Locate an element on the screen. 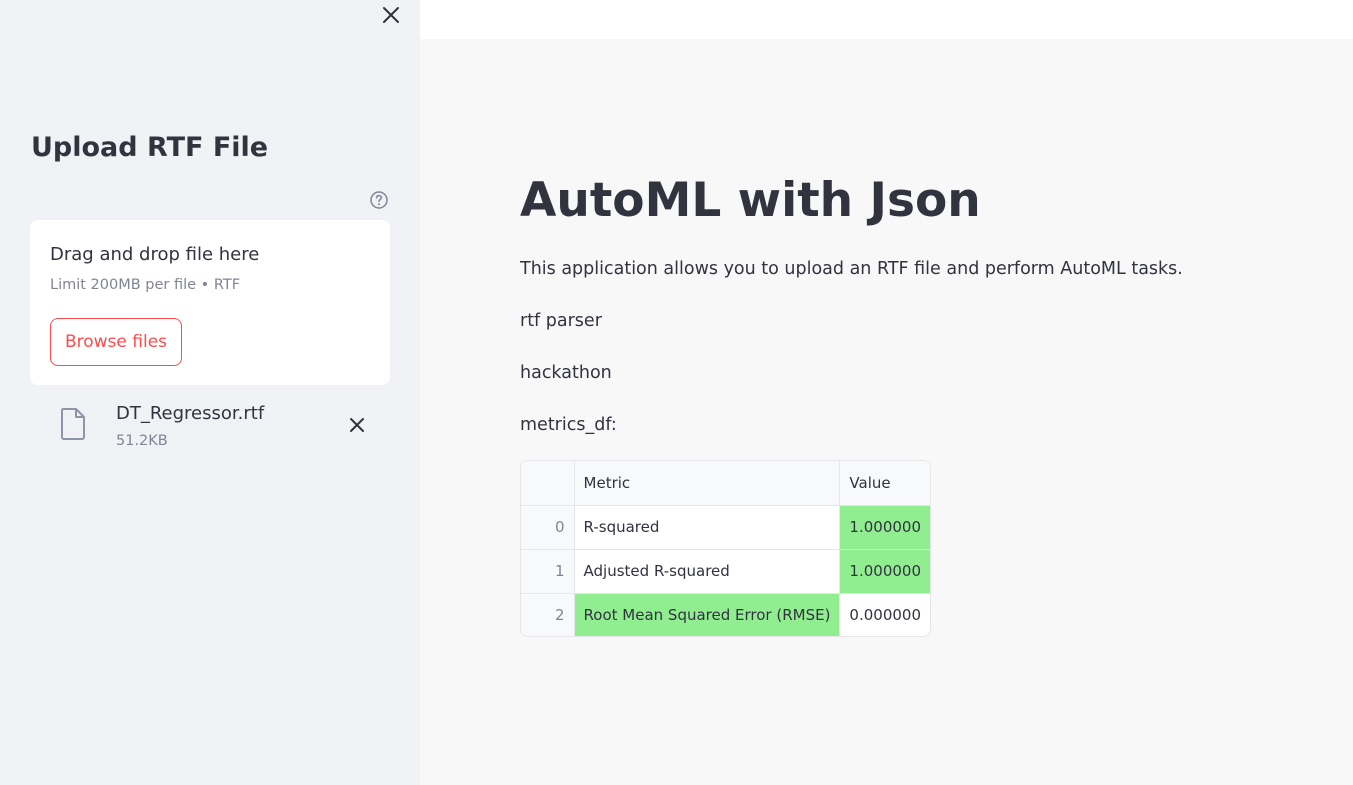  table-header-row: Metric Value is located at coordinates (725, 483).